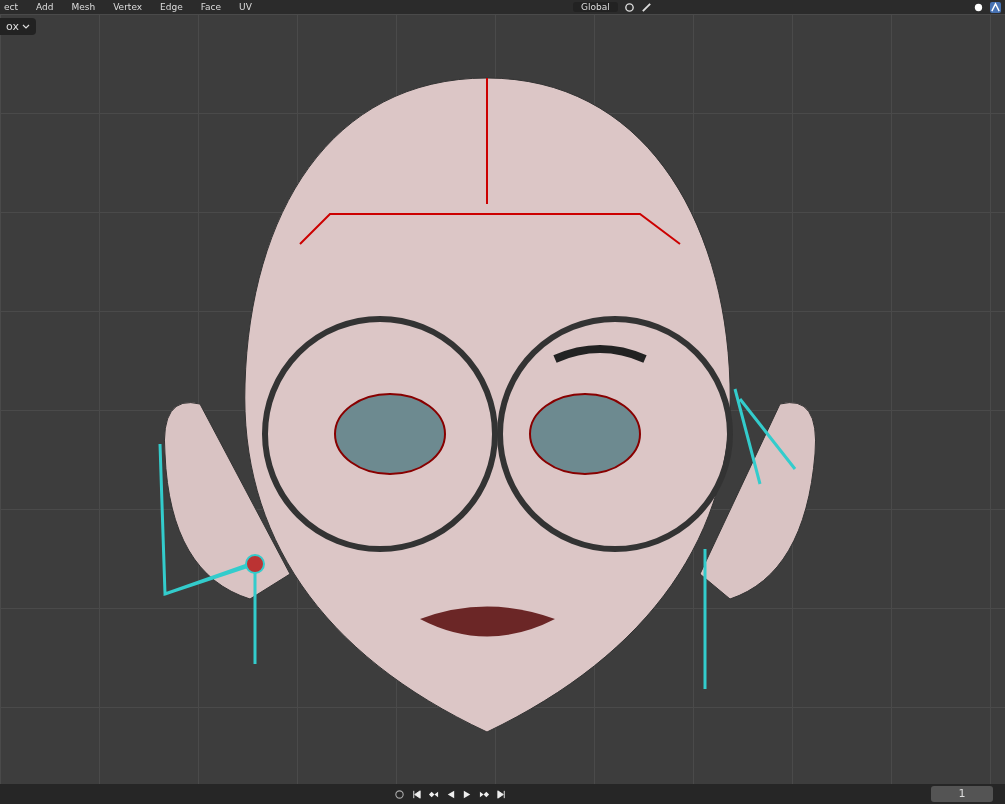 The width and height of the screenshot is (1005, 804). What do you see at coordinates (416, 794) in the screenshot?
I see `jump-start-icon` at bounding box center [416, 794].